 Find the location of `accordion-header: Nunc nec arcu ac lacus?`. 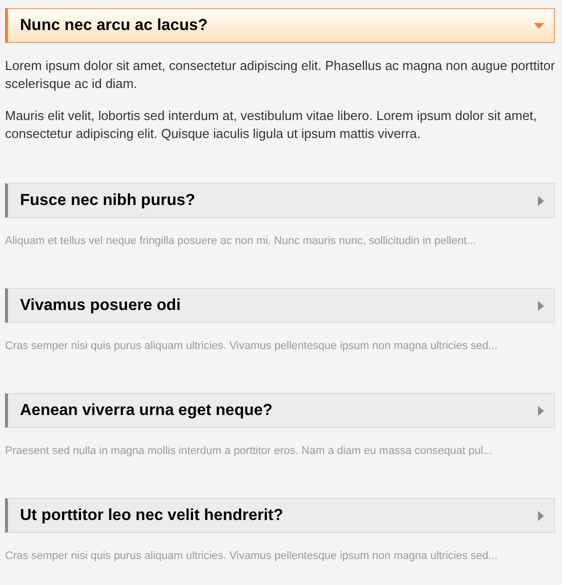

accordion-header: Nunc nec arcu ac lacus? is located at coordinates (280, 25).